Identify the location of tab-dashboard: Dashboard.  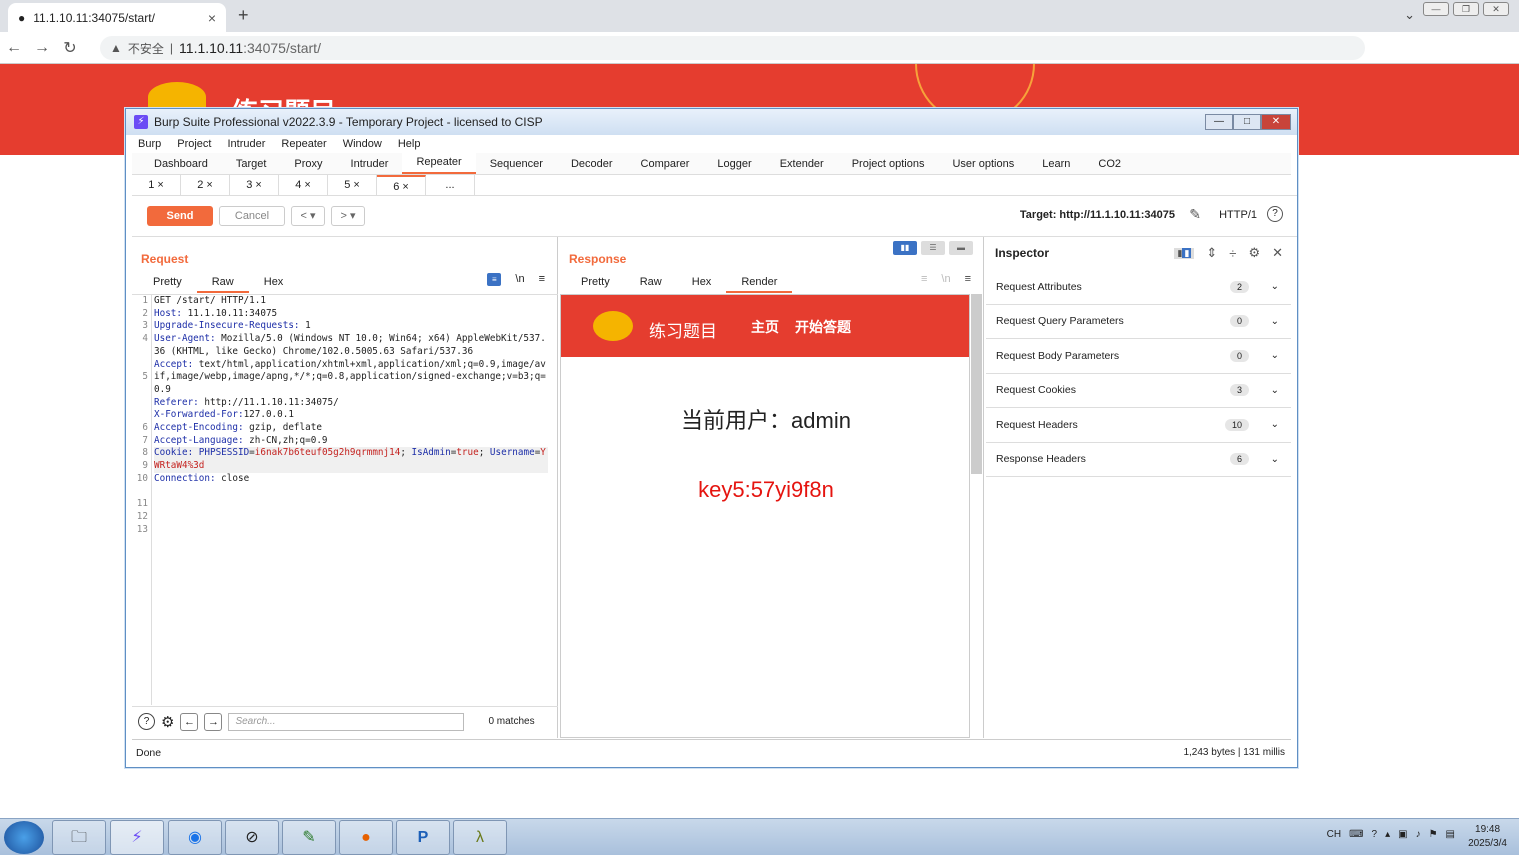
(181, 164).